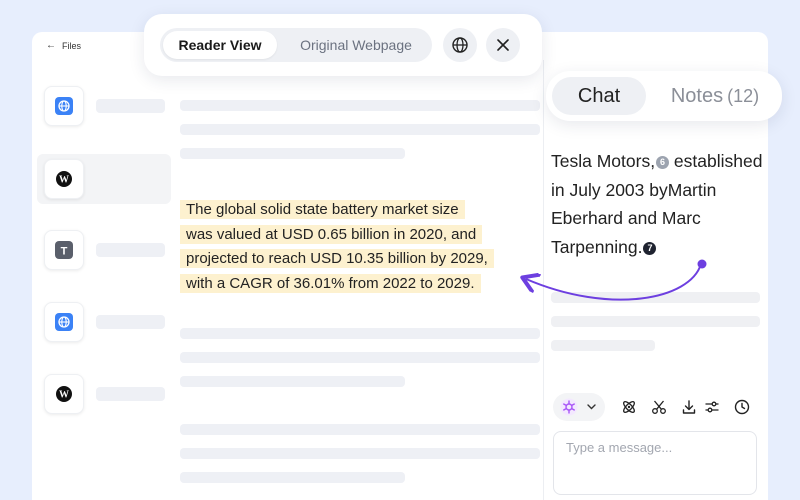 Image resolution: width=800 pixels, height=500 pixels. Describe the element at coordinates (650, 248) in the screenshot. I see `citation-badge: 7` at that location.